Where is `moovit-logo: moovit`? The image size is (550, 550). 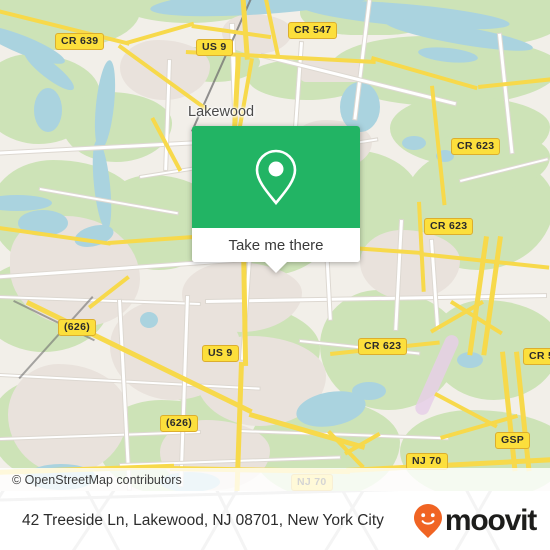
moovit-logo: moovit is located at coordinates (475, 521).